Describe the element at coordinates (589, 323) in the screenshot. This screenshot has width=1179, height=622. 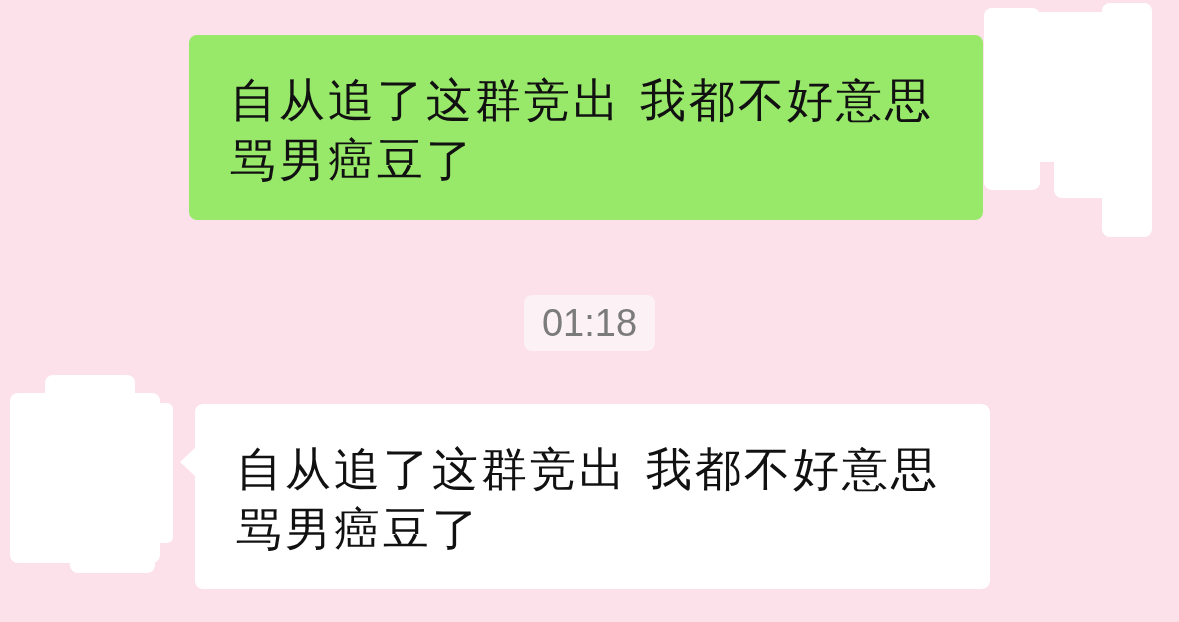
I see `timestamp: 01:18` at that location.